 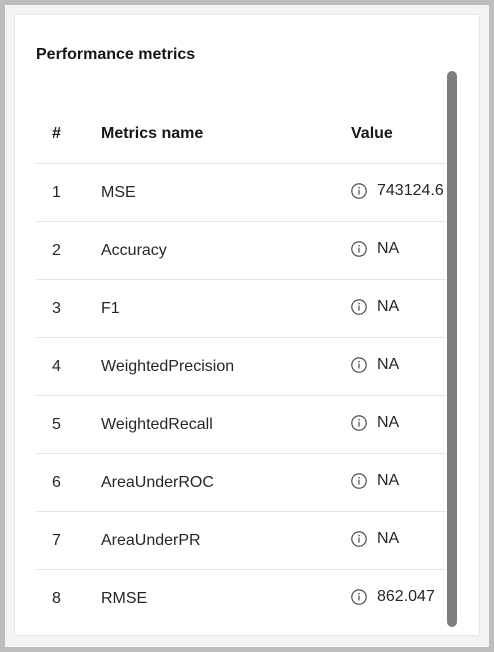 I want to click on metric-name: Accuracy, so click(x=226, y=250).